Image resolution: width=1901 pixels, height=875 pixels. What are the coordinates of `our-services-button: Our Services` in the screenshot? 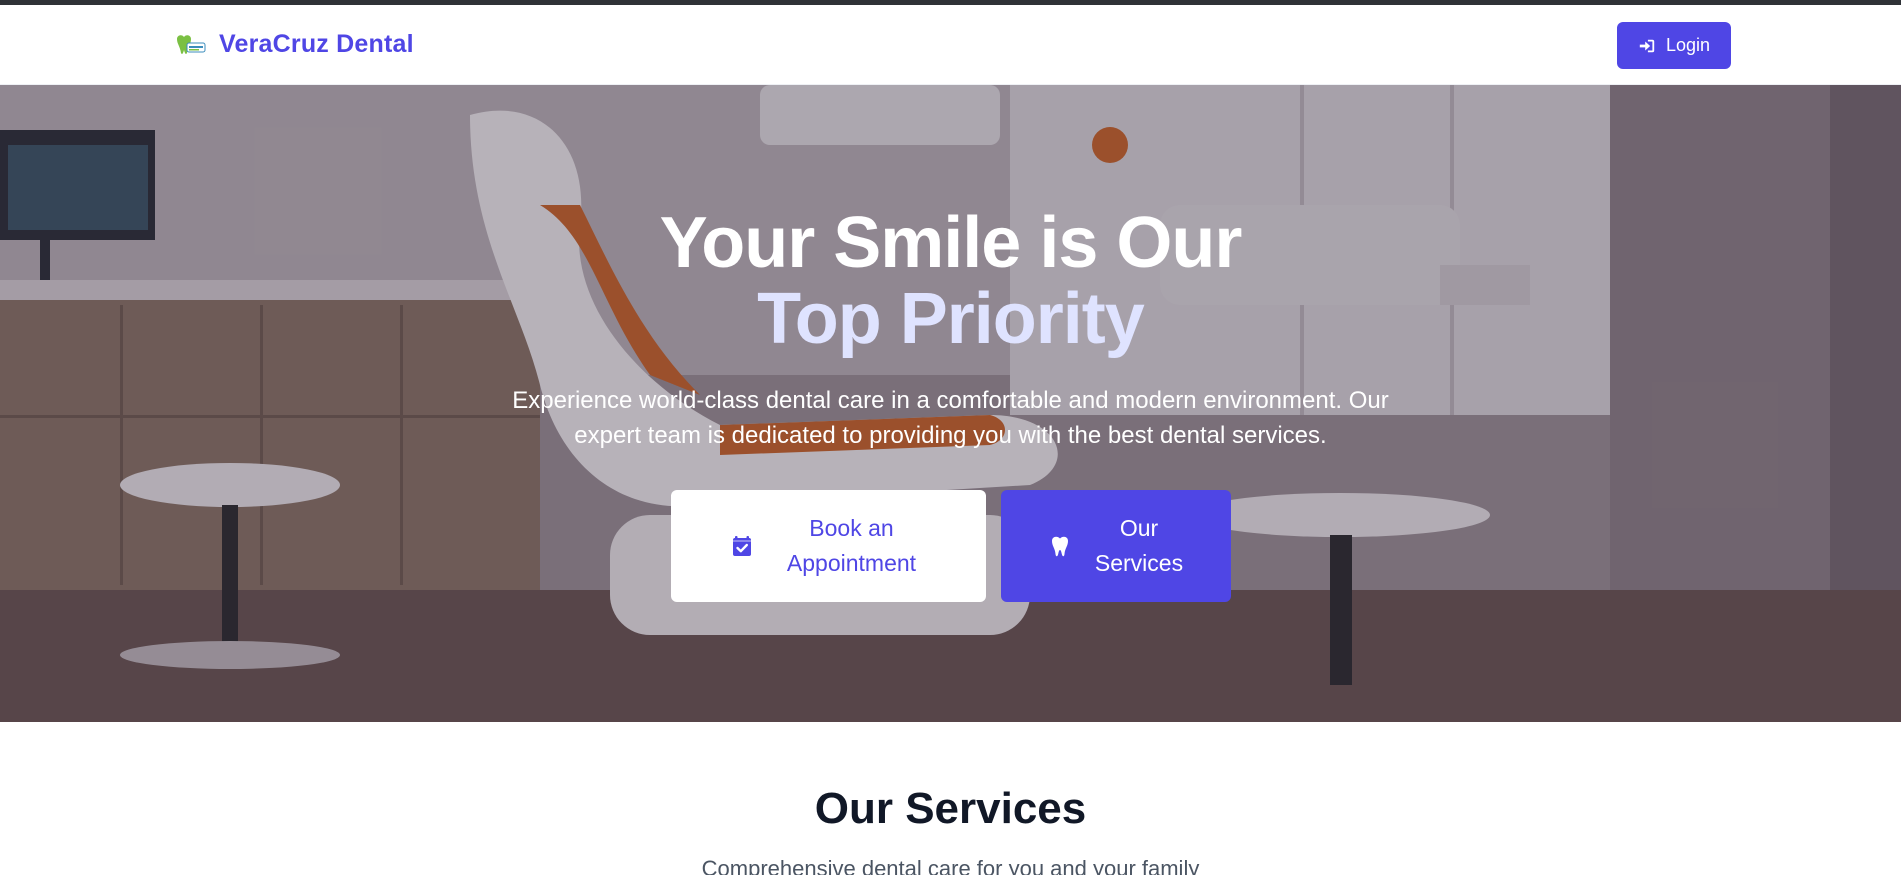 It's located at (1116, 546).